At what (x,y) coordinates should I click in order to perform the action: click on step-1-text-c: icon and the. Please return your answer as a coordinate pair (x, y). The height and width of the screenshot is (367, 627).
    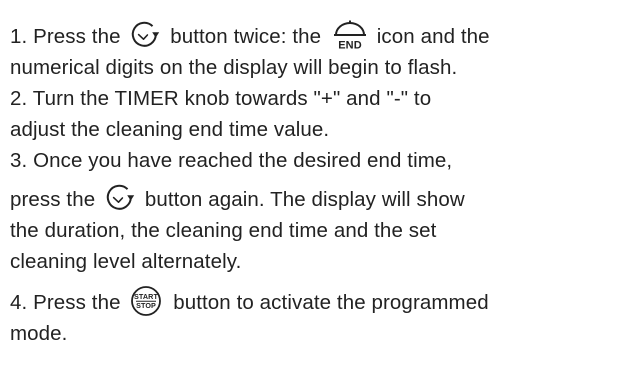
    Looking at the image, I should click on (433, 36).